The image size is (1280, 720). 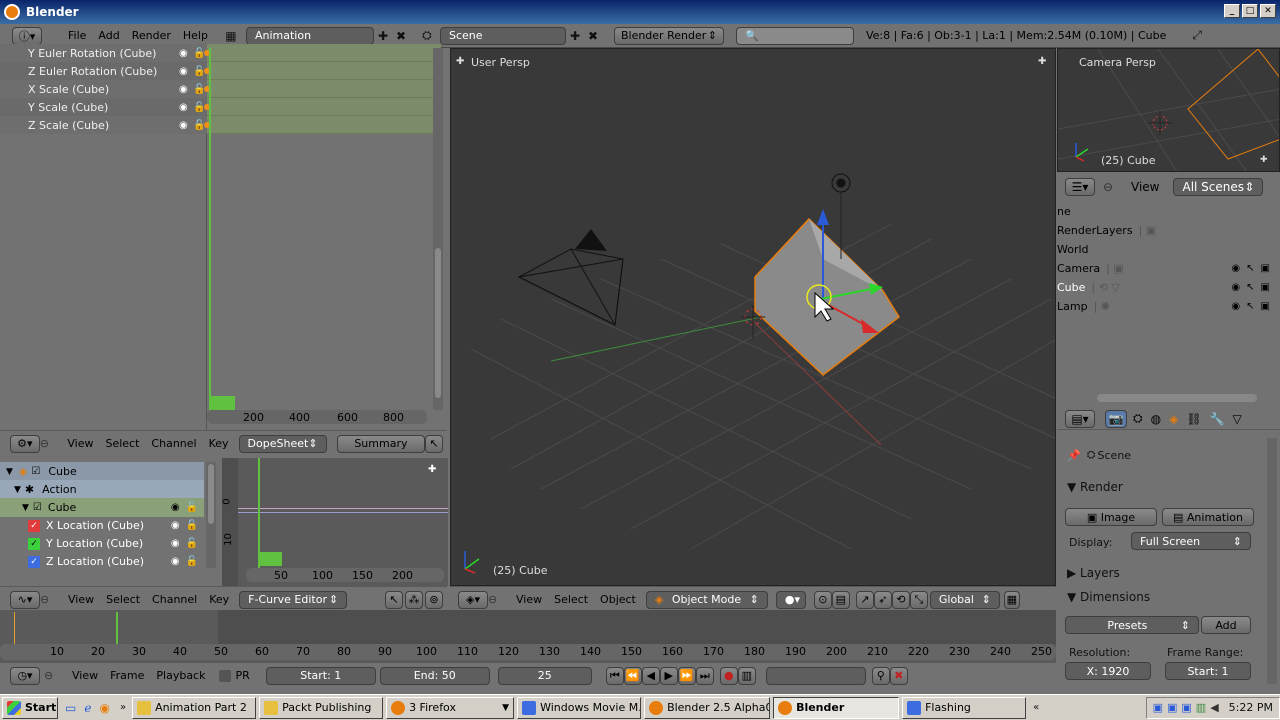 What do you see at coordinates (1208, 671) in the screenshot?
I see `start-frame-field: Start: 1` at bounding box center [1208, 671].